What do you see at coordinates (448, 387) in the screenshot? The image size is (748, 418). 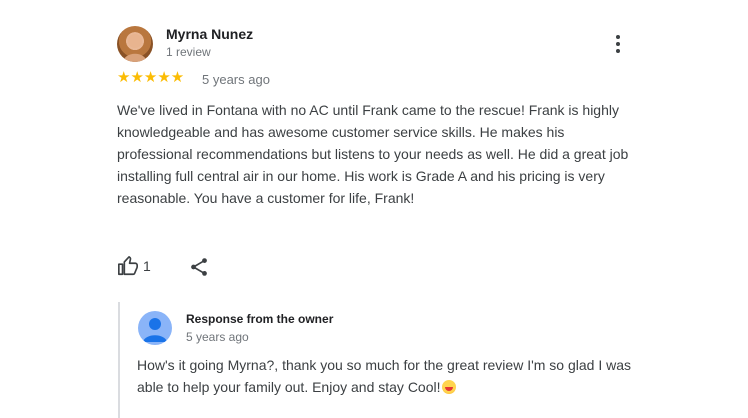 I see `grinning-face-icon` at bounding box center [448, 387].